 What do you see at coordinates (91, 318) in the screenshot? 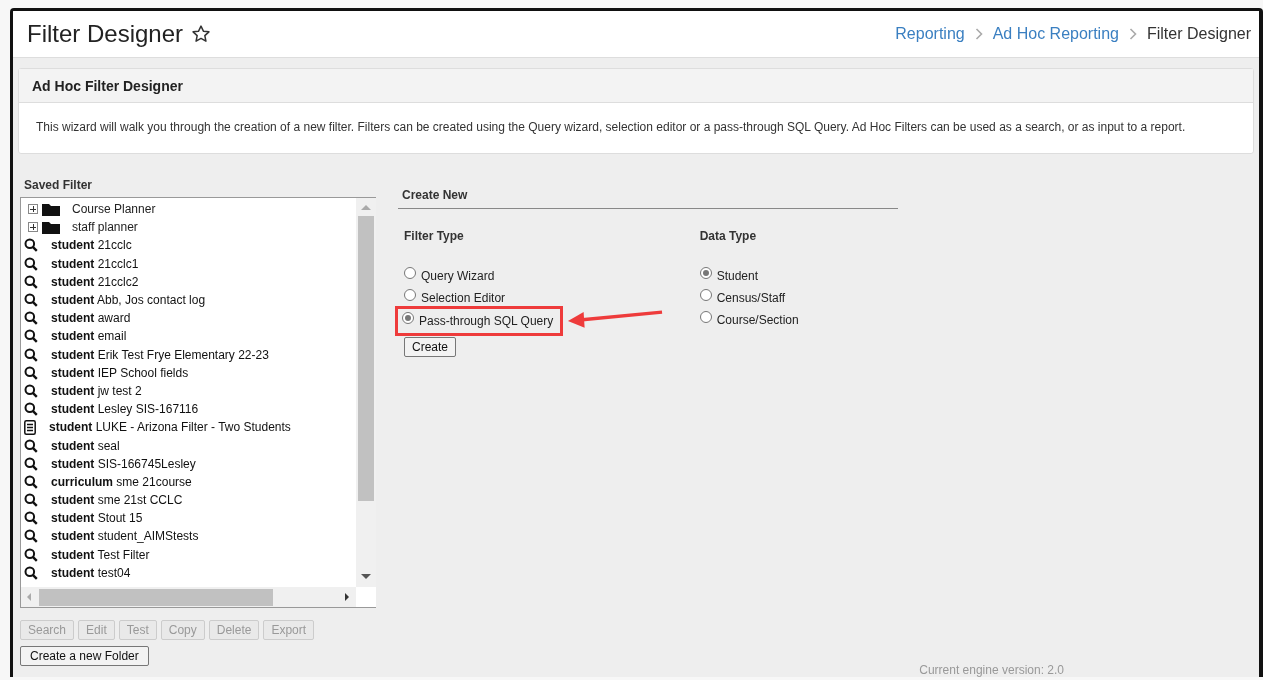
I see `filter-name: student award` at bounding box center [91, 318].